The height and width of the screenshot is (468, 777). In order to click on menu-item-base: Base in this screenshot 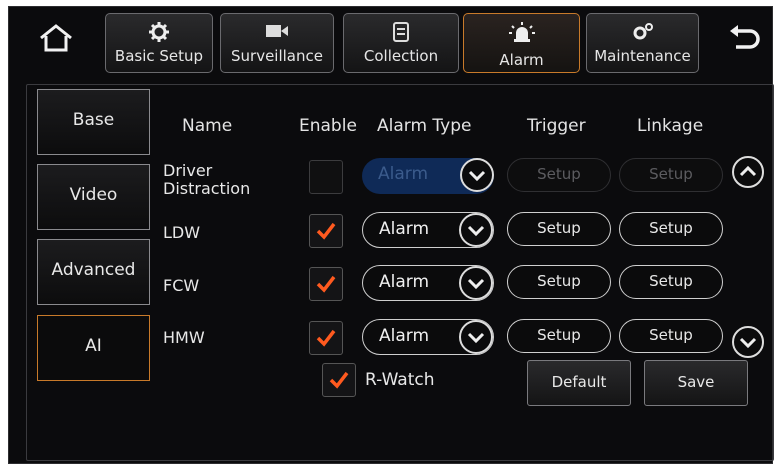, I will do `click(93, 122)`.